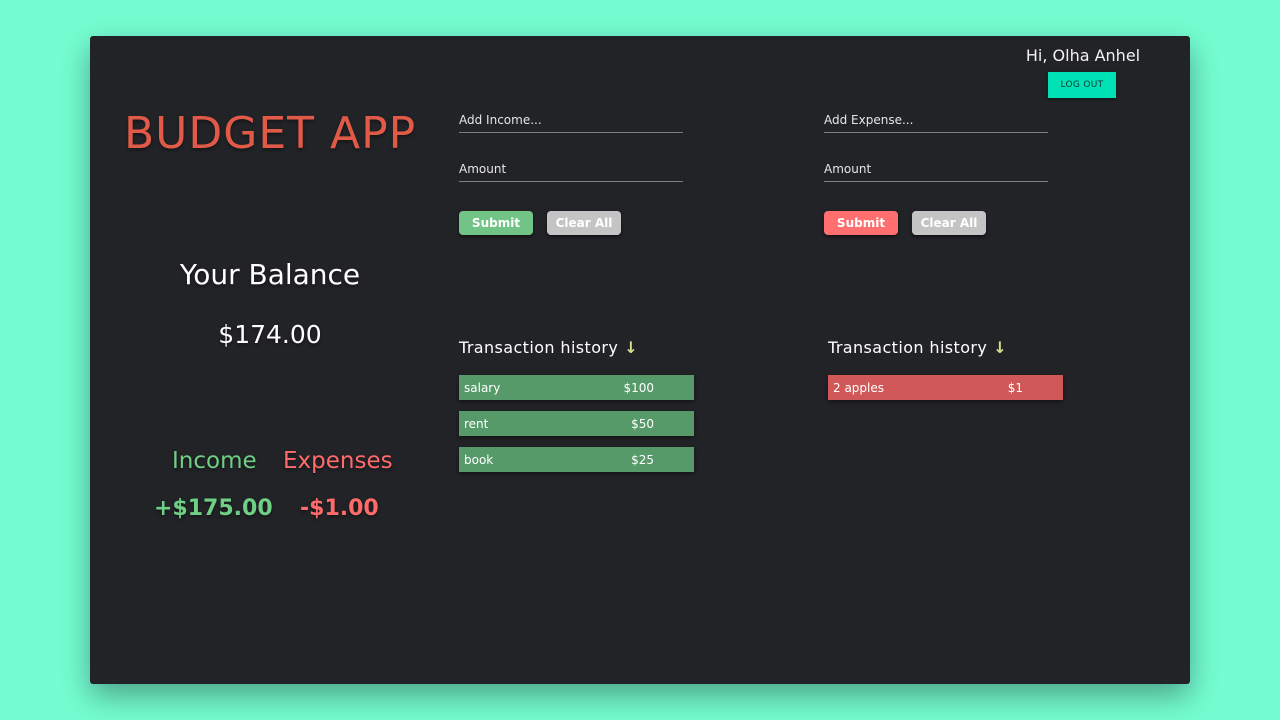 This screenshot has width=1280, height=720. What do you see at coordinates (642, 423) in the screenshot?
I see `transaction-amount: $50` at bounding box center [642, 423].